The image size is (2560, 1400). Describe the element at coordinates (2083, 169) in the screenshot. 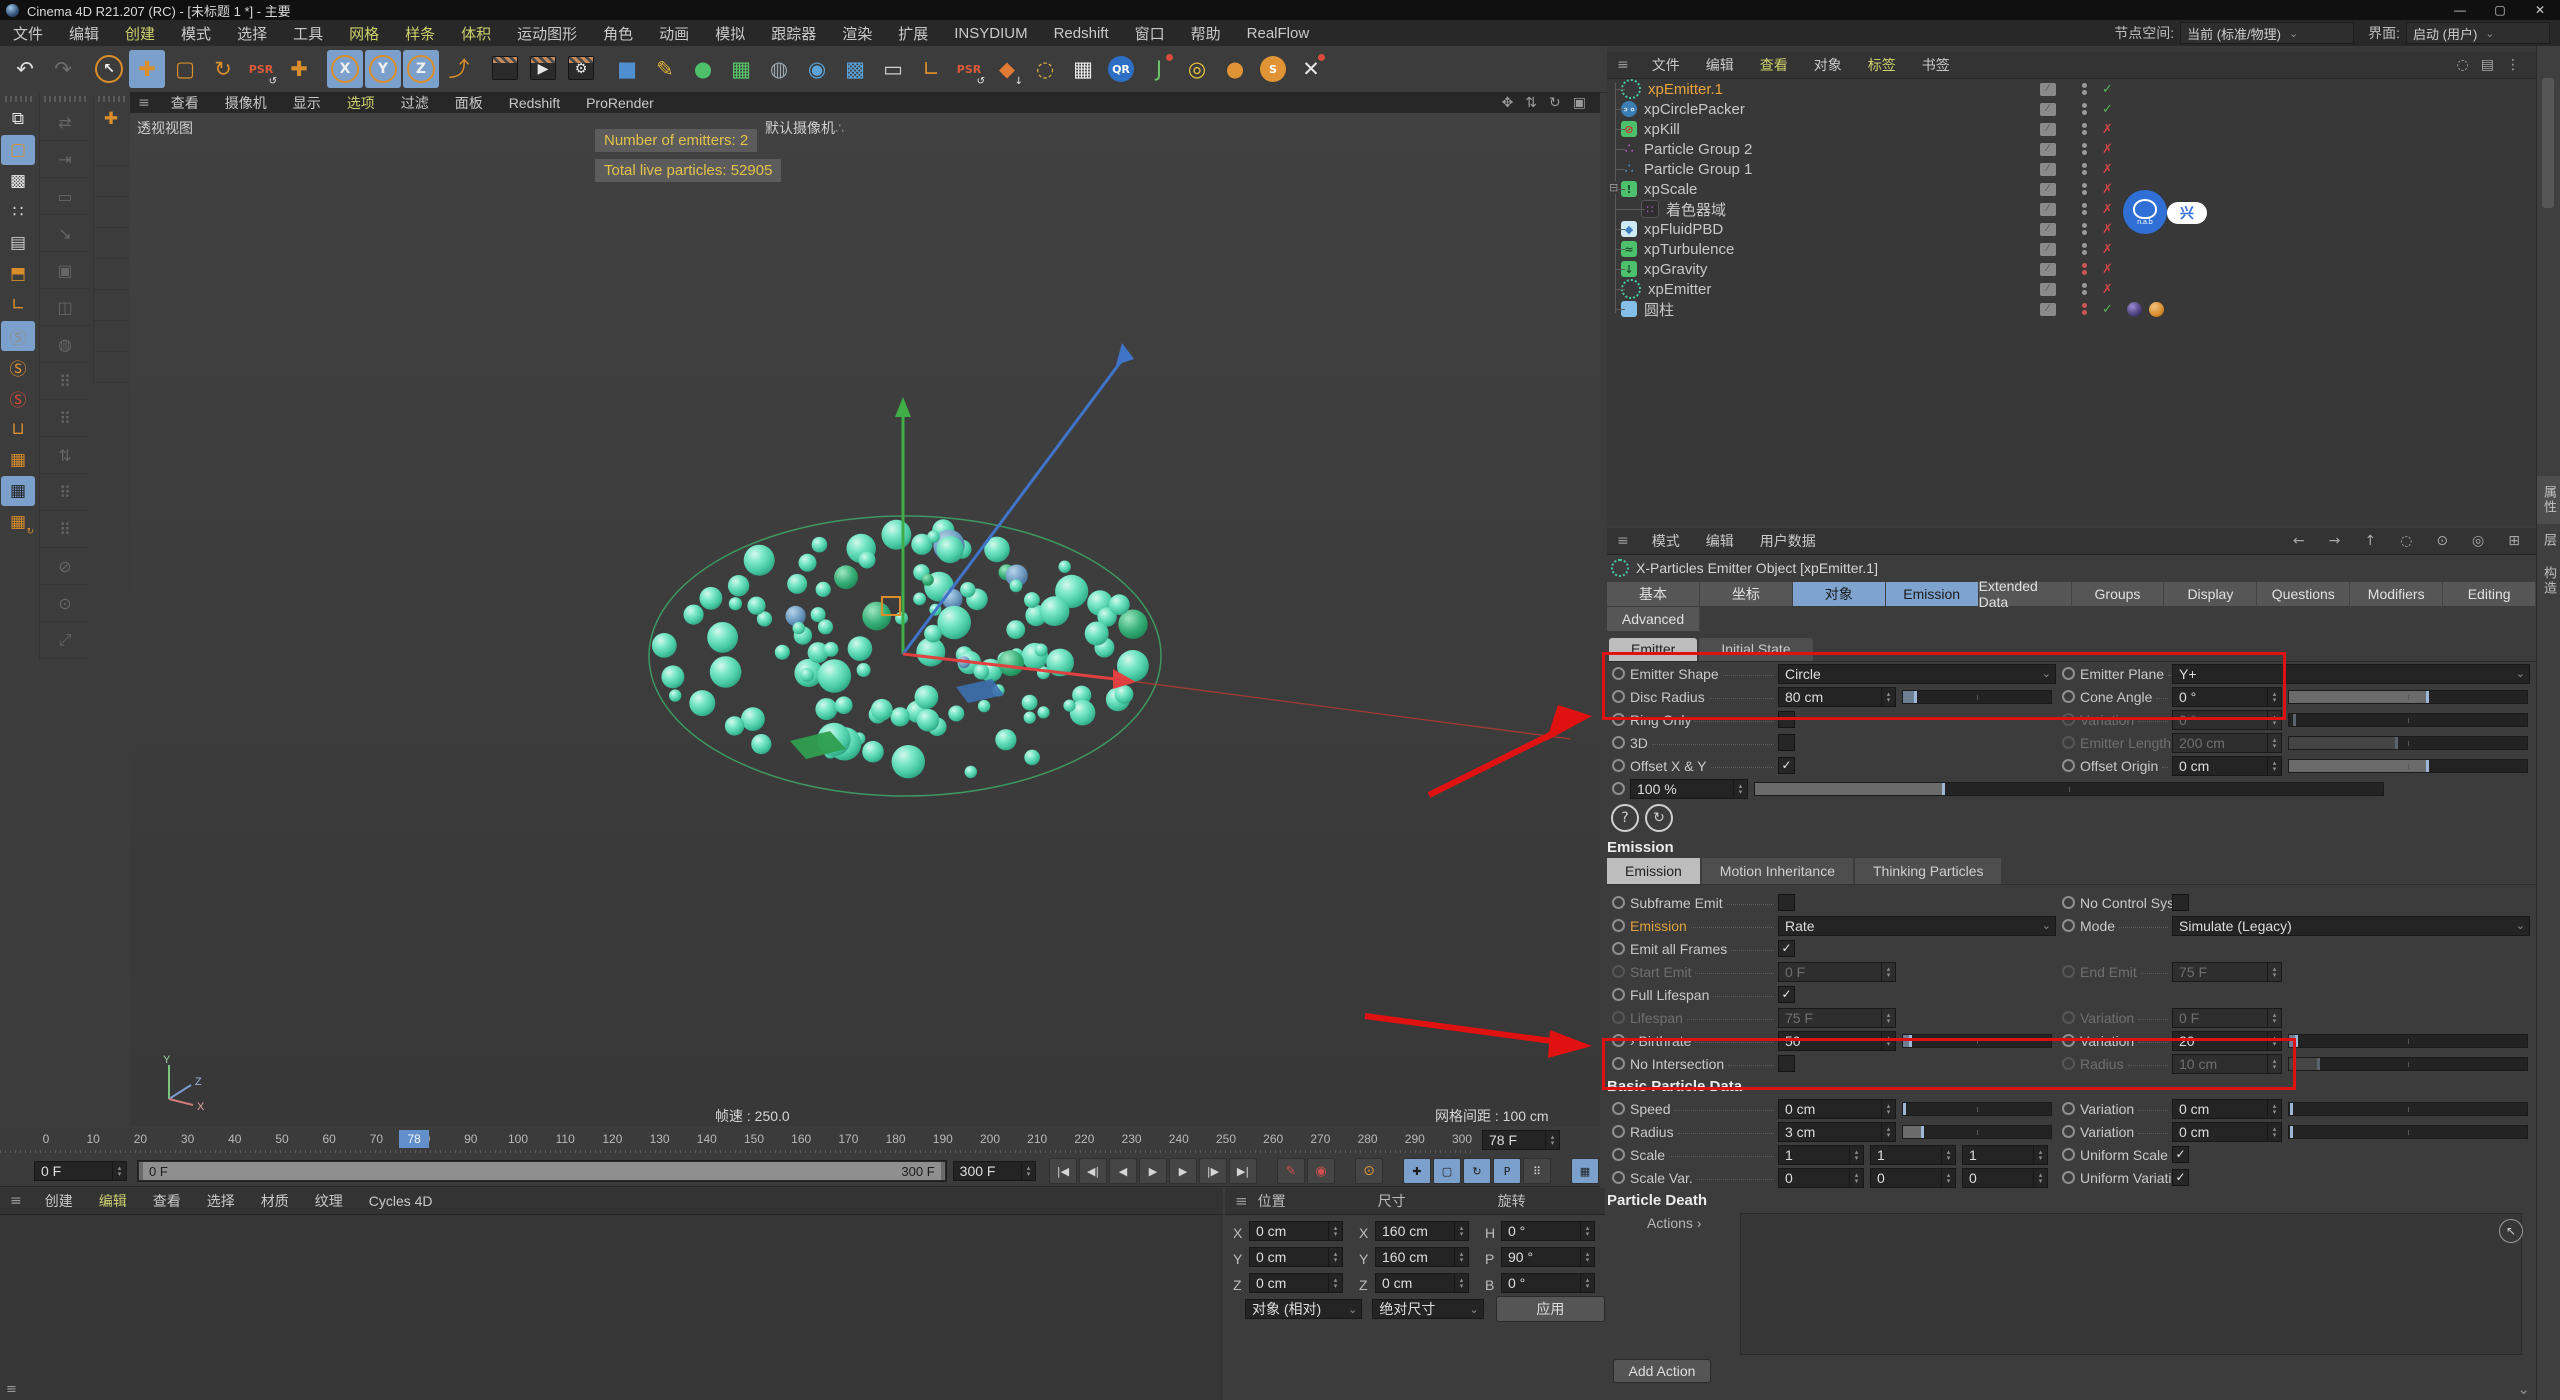

I see `object-row: ∴ Particle Group 1 ∕ ✗` at that location.